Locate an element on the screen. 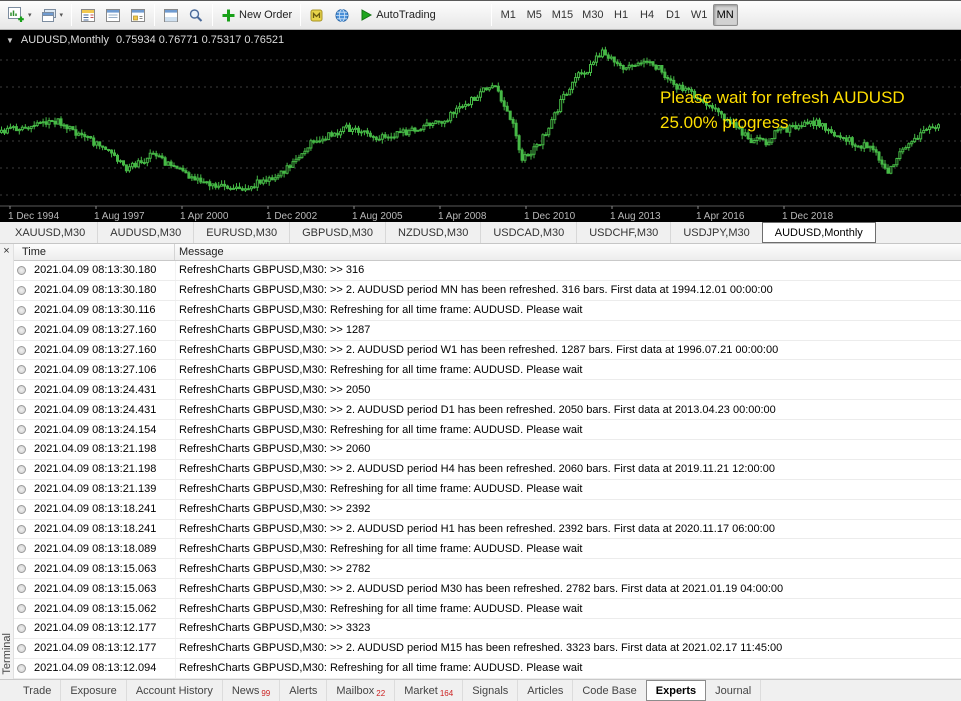 The height and width of the screenshot is (701, 961). autotrading-label: AutoTrading is located at coordinates (406, 15).